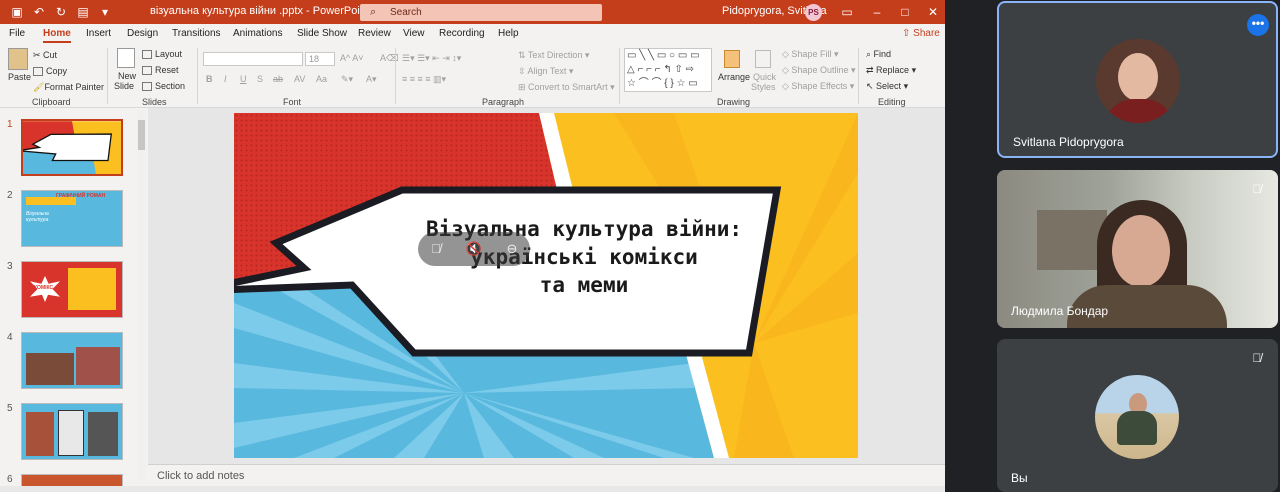 This screenshot has width=1280, height=492. Describe the element at coordinates (371, 79) in the screenshot. I see `font-color-icon: A▾` at that location.